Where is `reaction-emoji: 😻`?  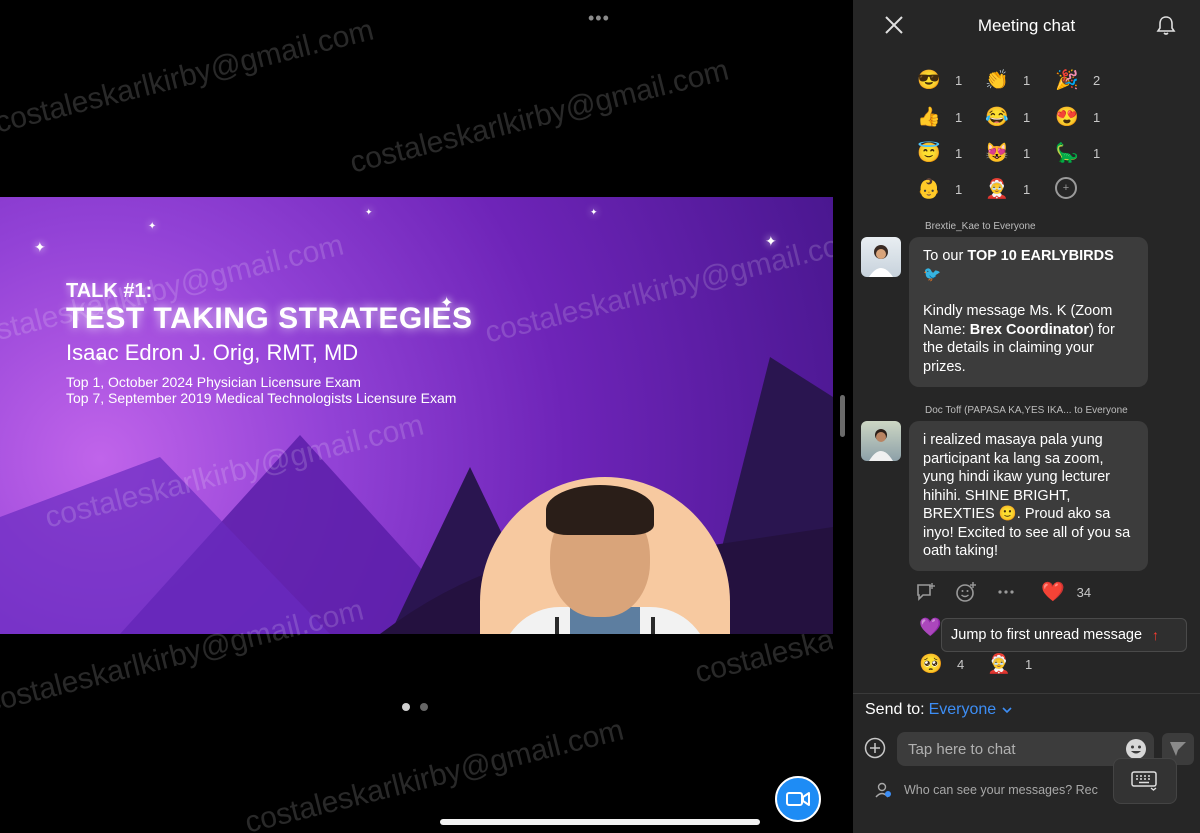
reaction-emoji: 😻 is located at coordinates (997, 153).